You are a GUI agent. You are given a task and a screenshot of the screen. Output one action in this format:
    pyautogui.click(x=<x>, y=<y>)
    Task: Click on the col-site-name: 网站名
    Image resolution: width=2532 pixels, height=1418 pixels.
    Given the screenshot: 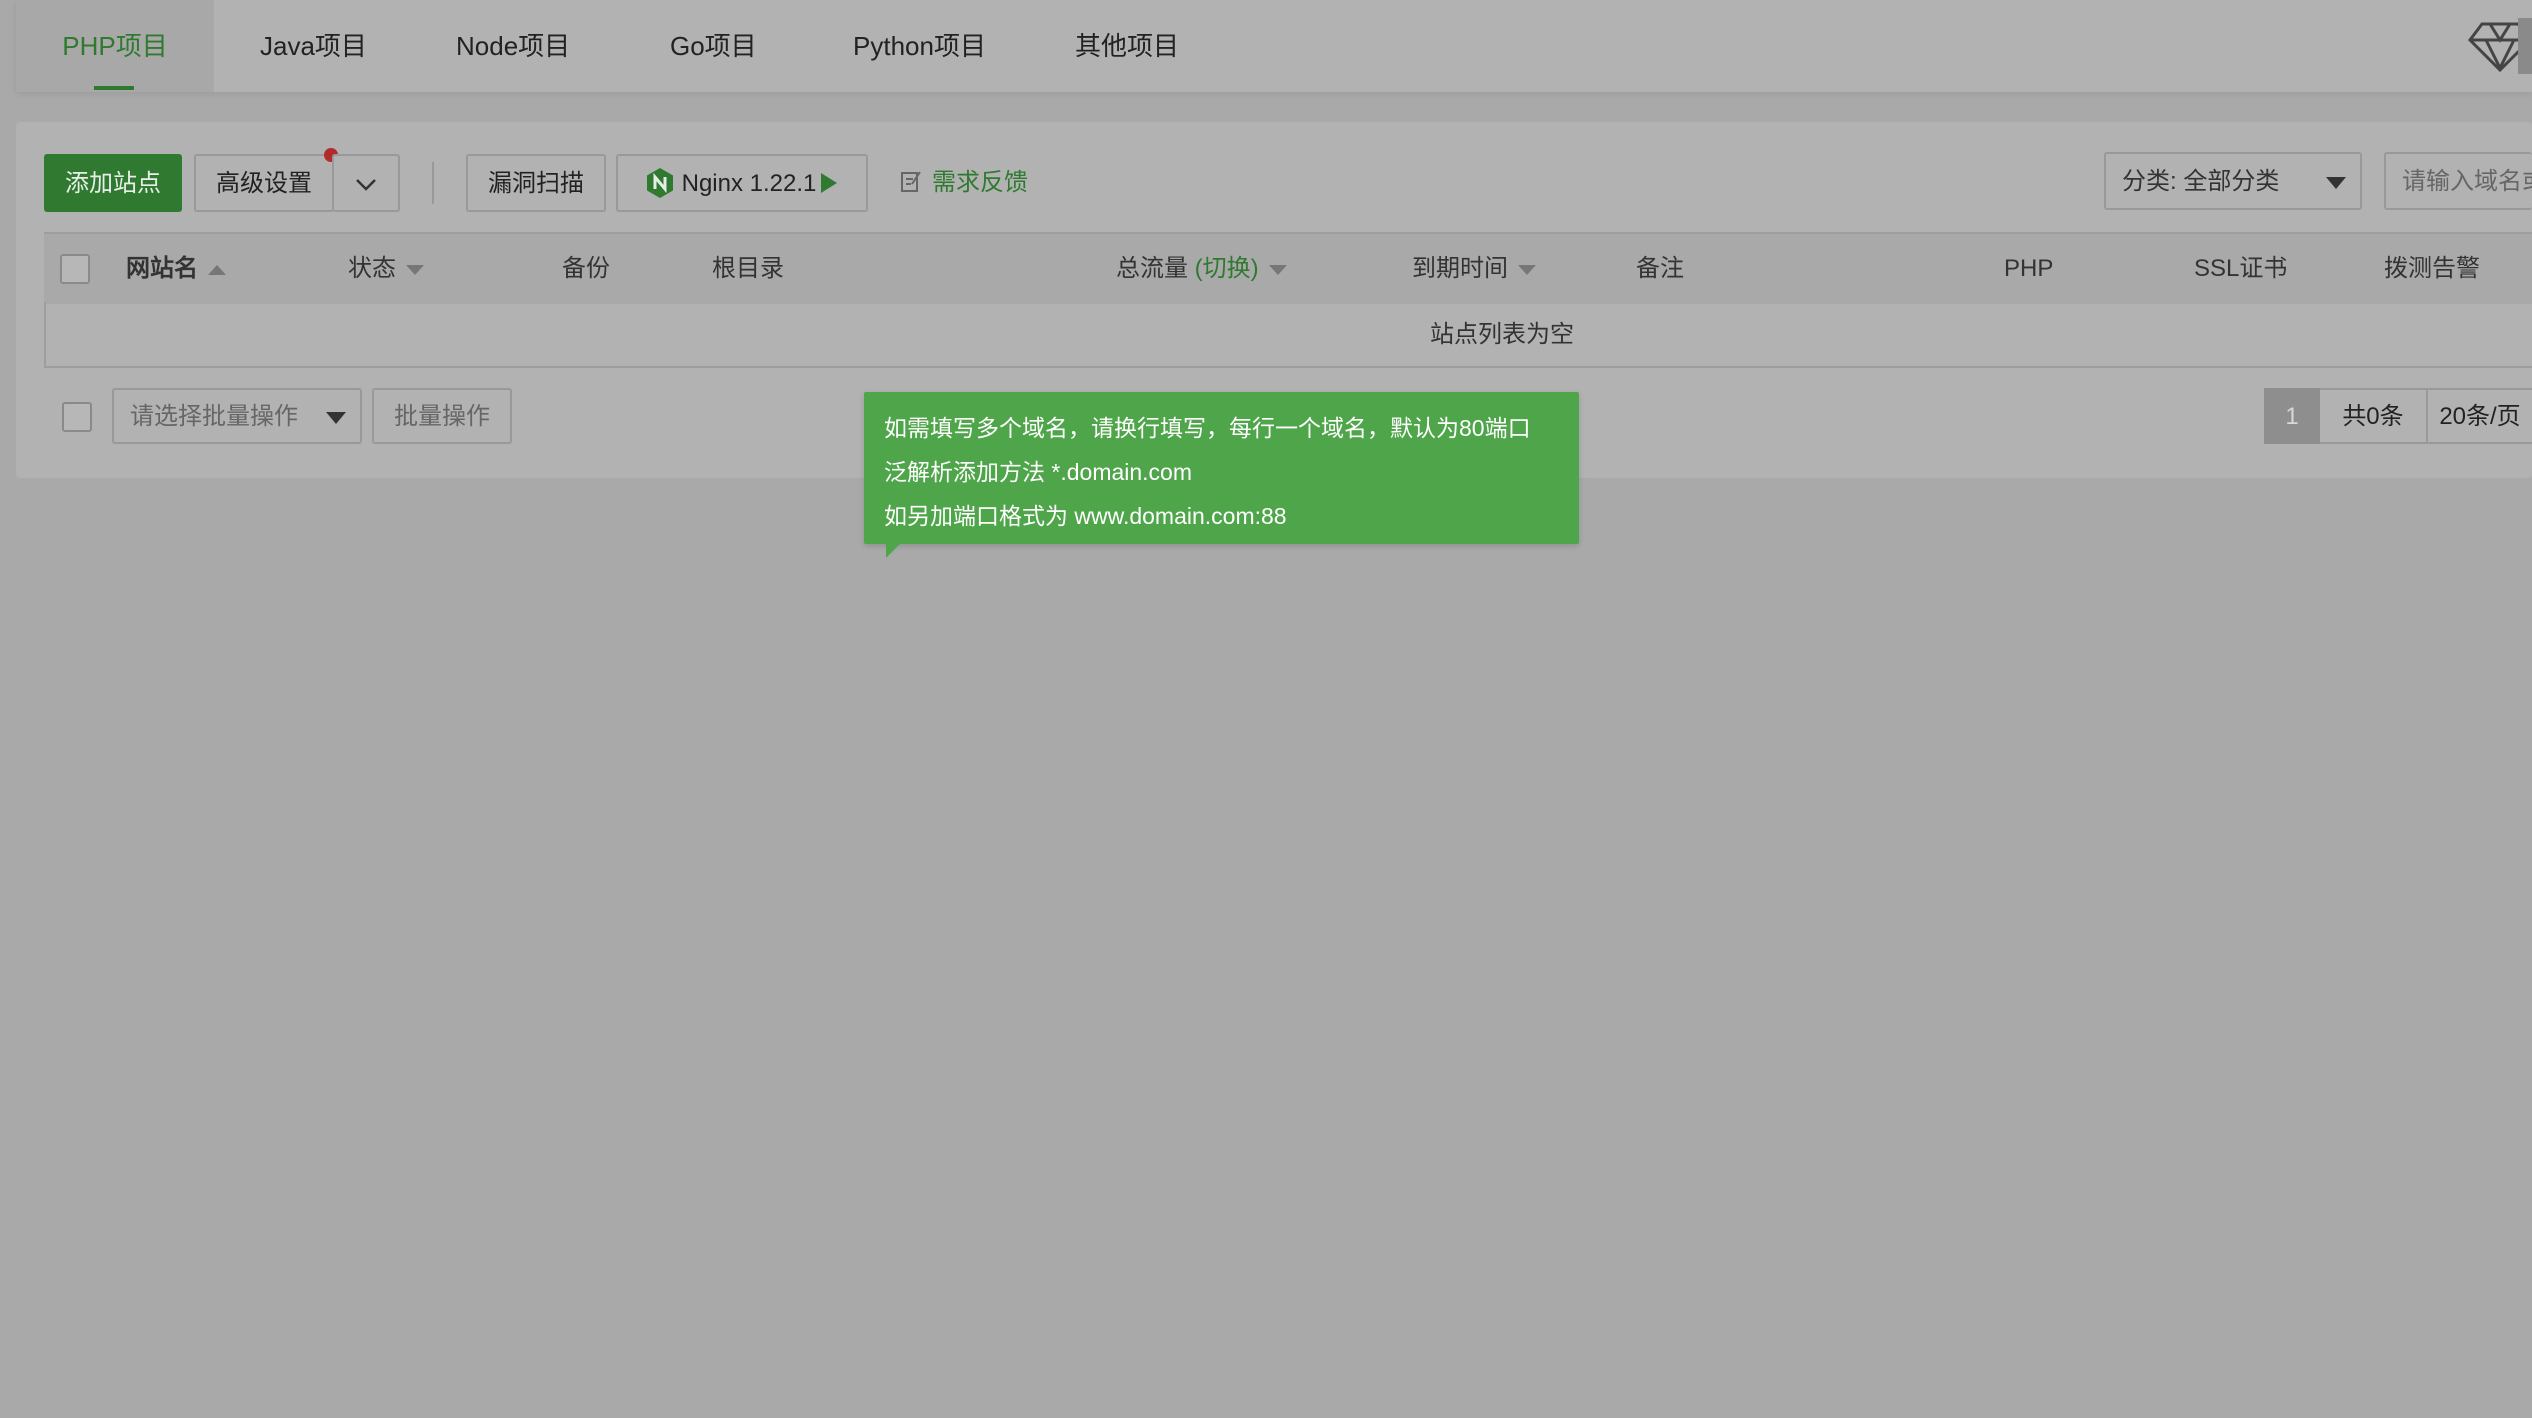 What is the action you would take?
    pyautogui.click(x=176, y=269)
    